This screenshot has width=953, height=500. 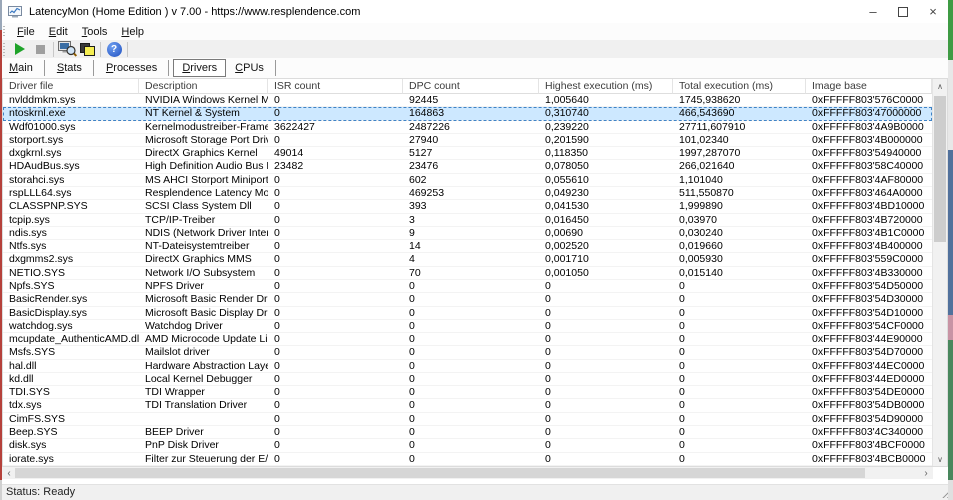 What do you see at coordinates (48, 299) in the screenshot?
I see `cell-driver-file: BasicRender.sys` at bounding box center [48, 299].